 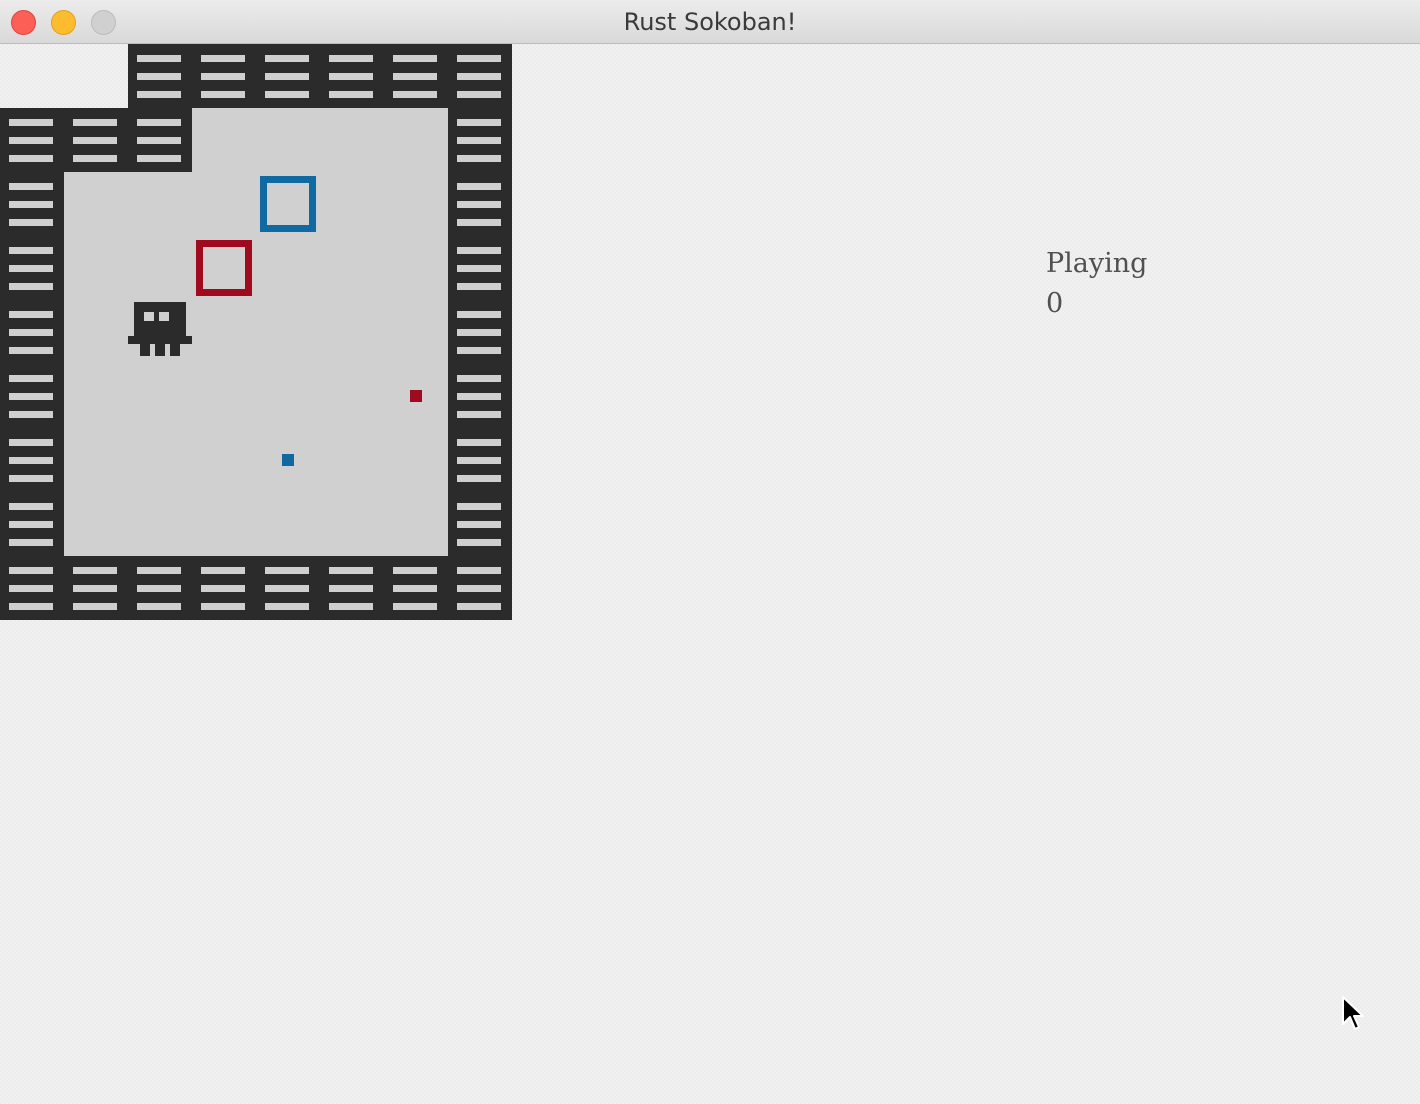 What do you see at coordinates (1055, 303) in the screenshot?
I see `step-count-text: 0` at bounding box center [1055, 303].